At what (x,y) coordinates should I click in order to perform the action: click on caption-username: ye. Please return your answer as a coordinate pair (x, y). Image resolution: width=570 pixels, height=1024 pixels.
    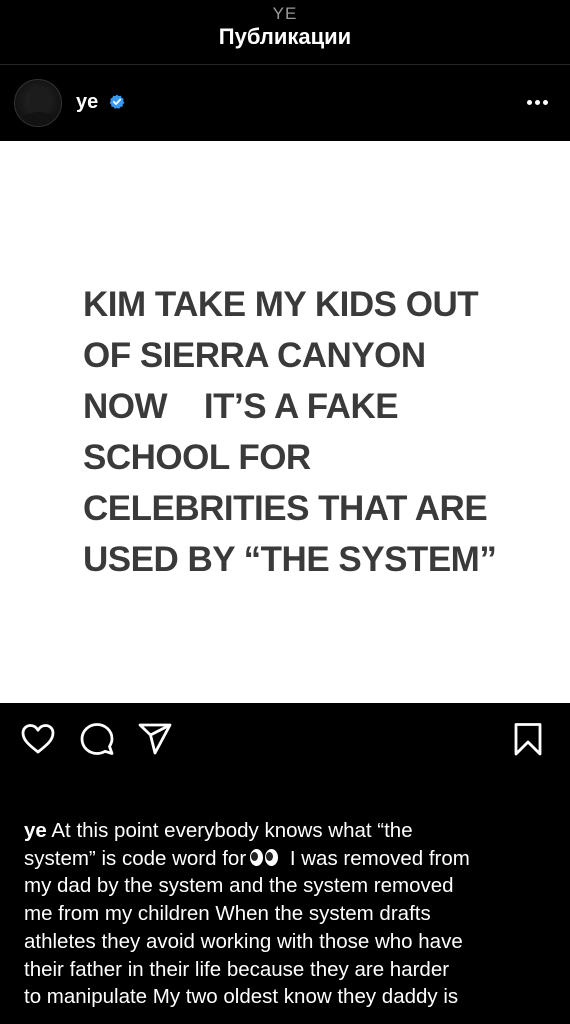
    Looking at the image, I should click on (35, 830).